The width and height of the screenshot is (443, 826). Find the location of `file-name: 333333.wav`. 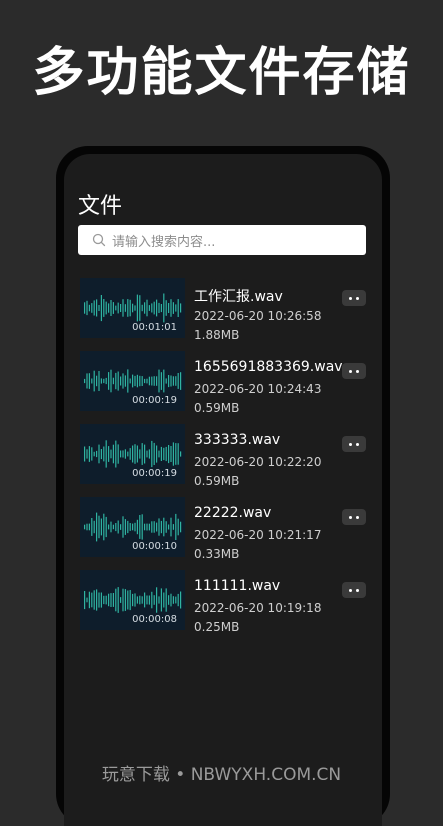

file-name: 333333.wav is located at coordinates (237, 440).